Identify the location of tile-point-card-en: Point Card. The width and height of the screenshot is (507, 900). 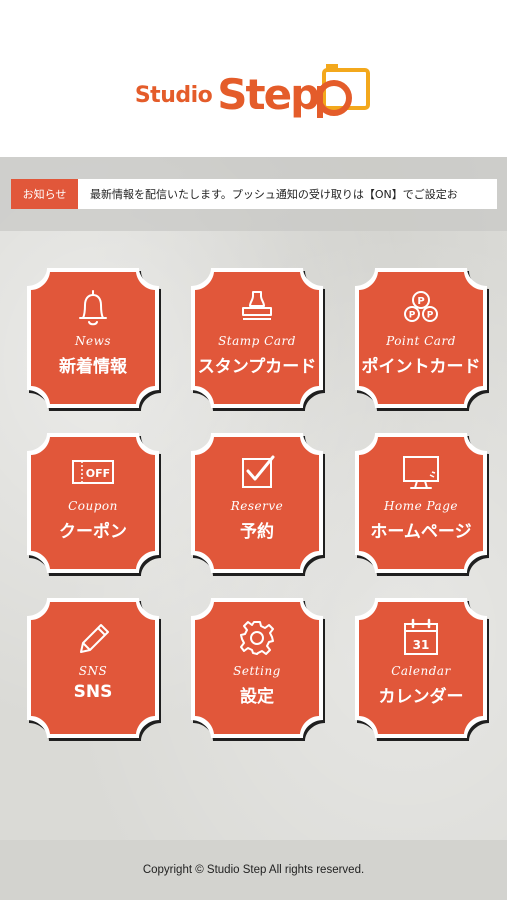
(421, 341).